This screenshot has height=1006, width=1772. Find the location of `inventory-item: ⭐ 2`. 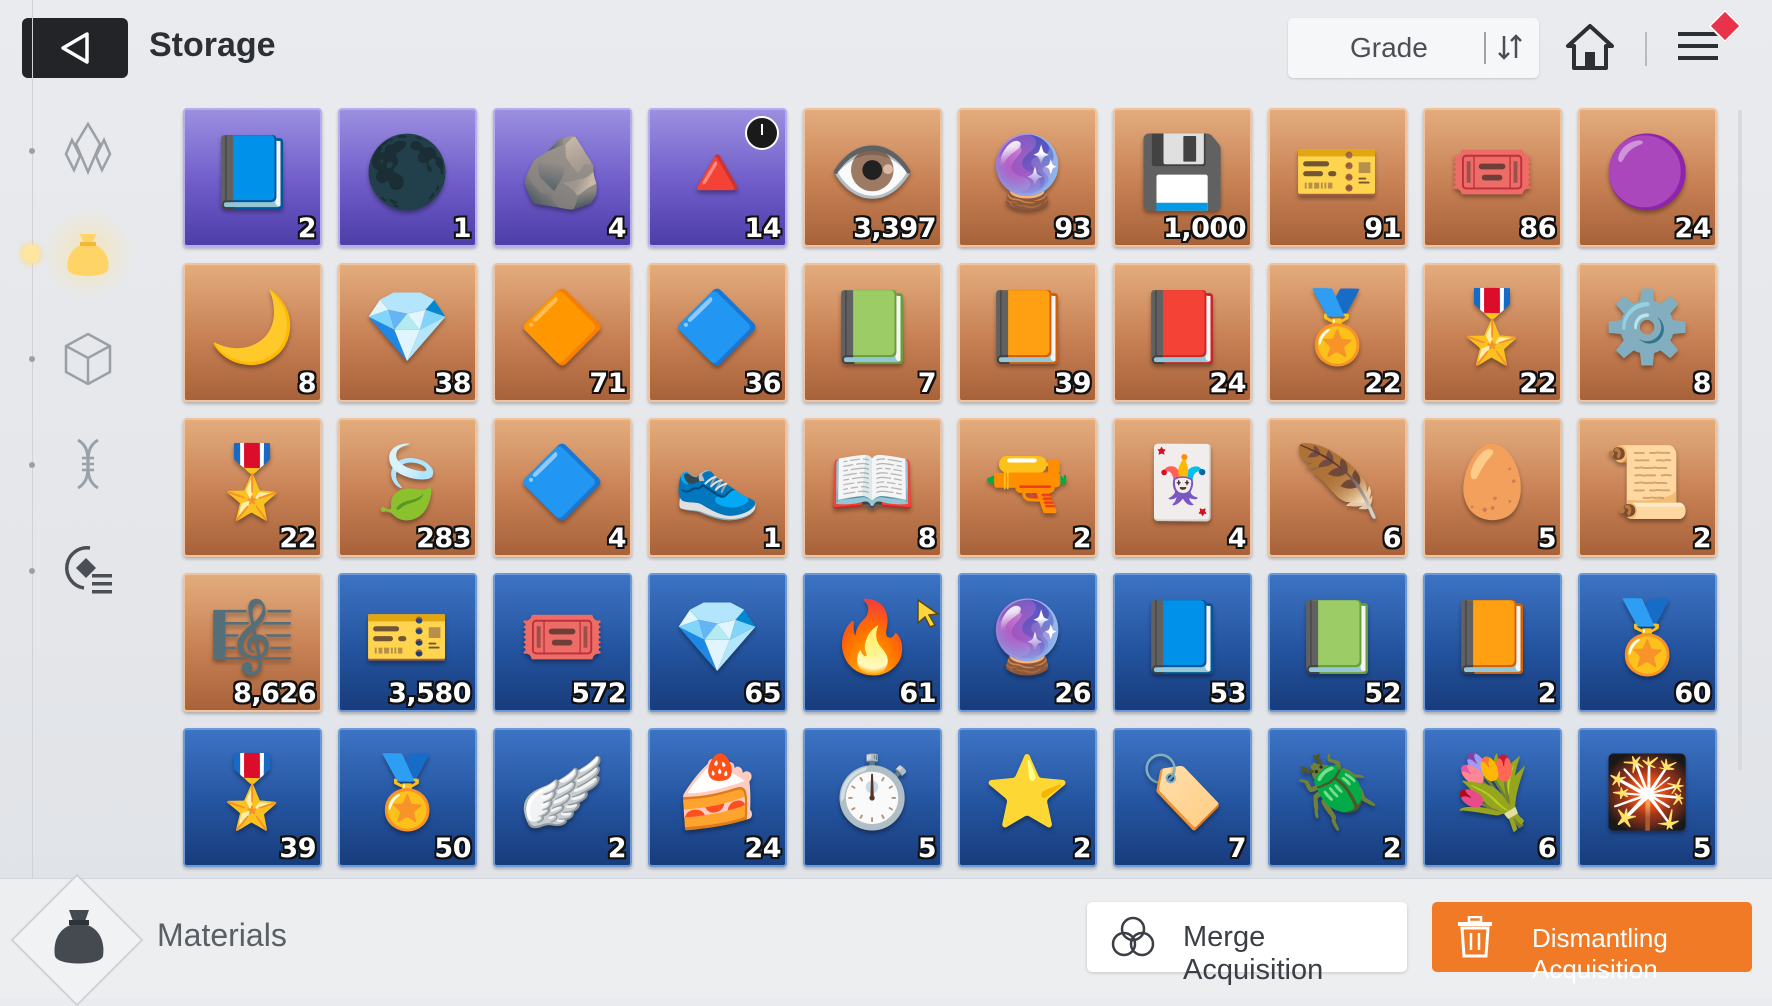

inventory-item: ⭐ 2 is located at coordinates (1027, 797).